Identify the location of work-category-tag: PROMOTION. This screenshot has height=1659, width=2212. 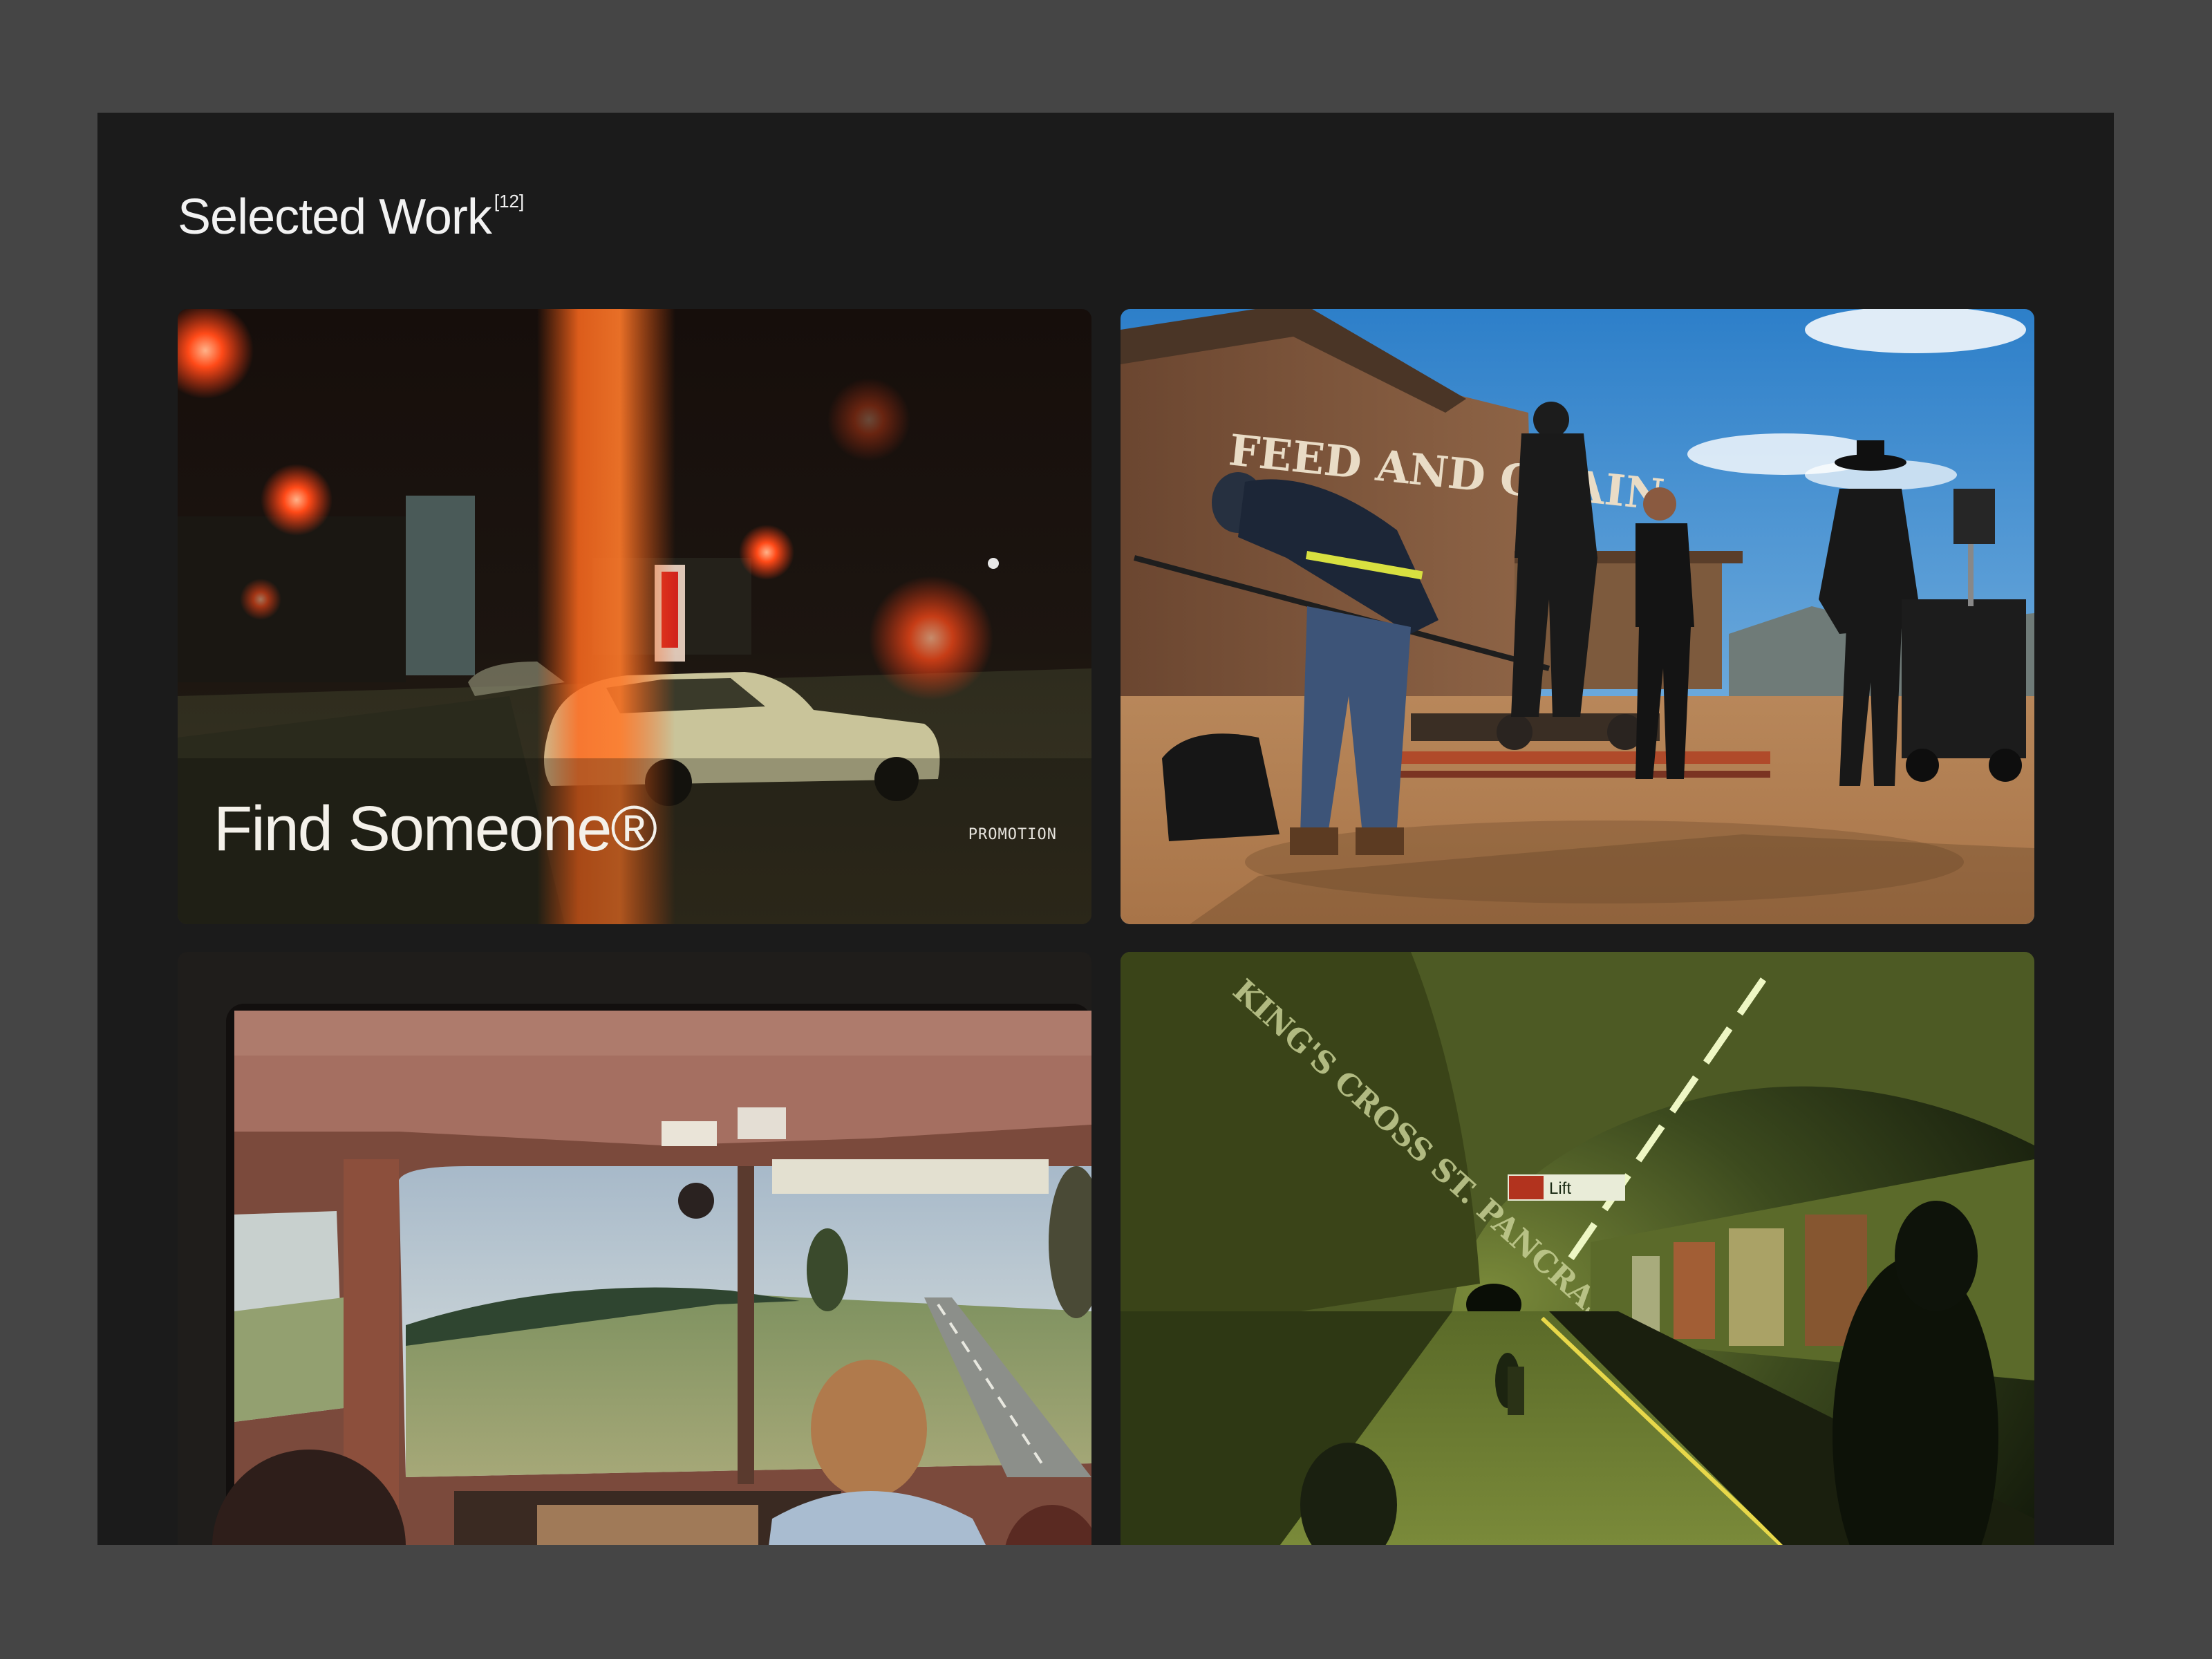
(1013, 835).